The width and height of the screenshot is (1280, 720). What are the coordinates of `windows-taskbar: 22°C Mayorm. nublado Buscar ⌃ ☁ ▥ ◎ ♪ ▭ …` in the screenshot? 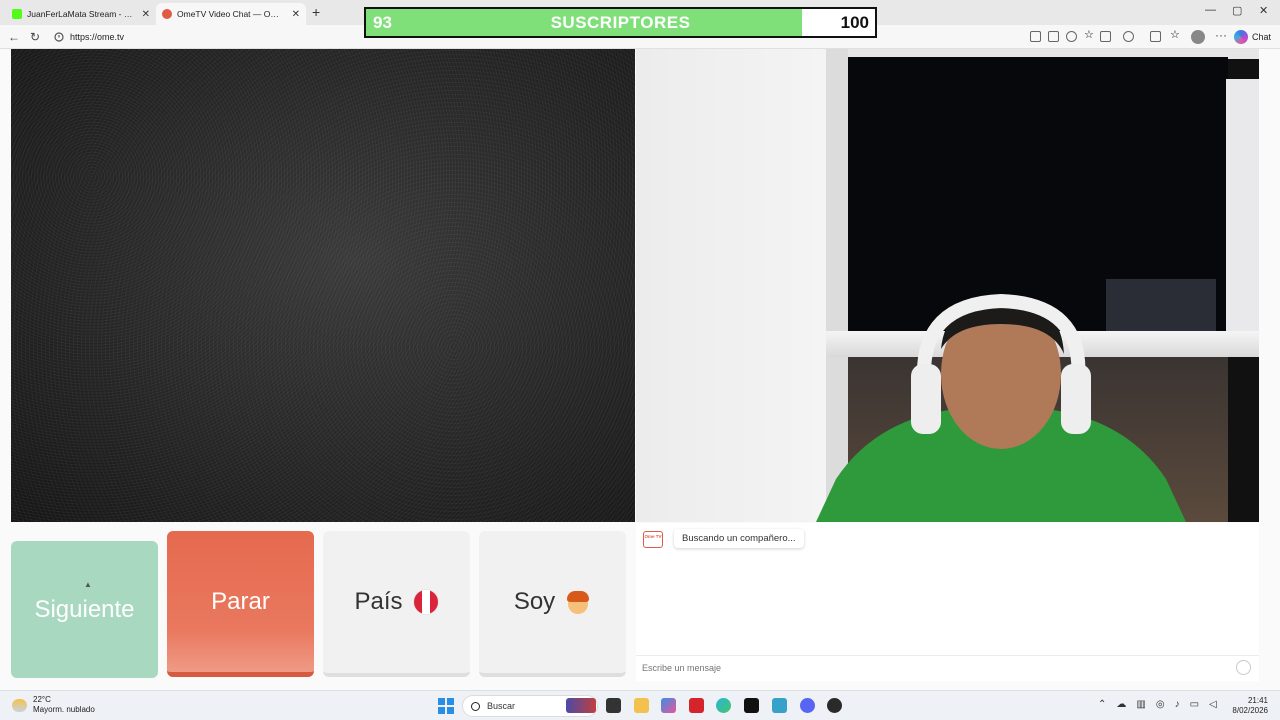 It's located at (640, 705).